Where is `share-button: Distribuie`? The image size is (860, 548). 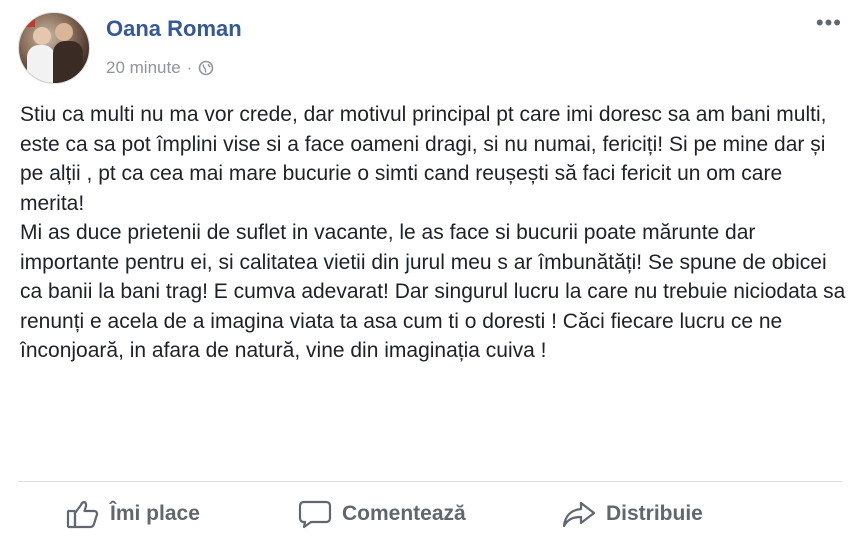
share-button: Distribuie is located at coordinates (632, 514).